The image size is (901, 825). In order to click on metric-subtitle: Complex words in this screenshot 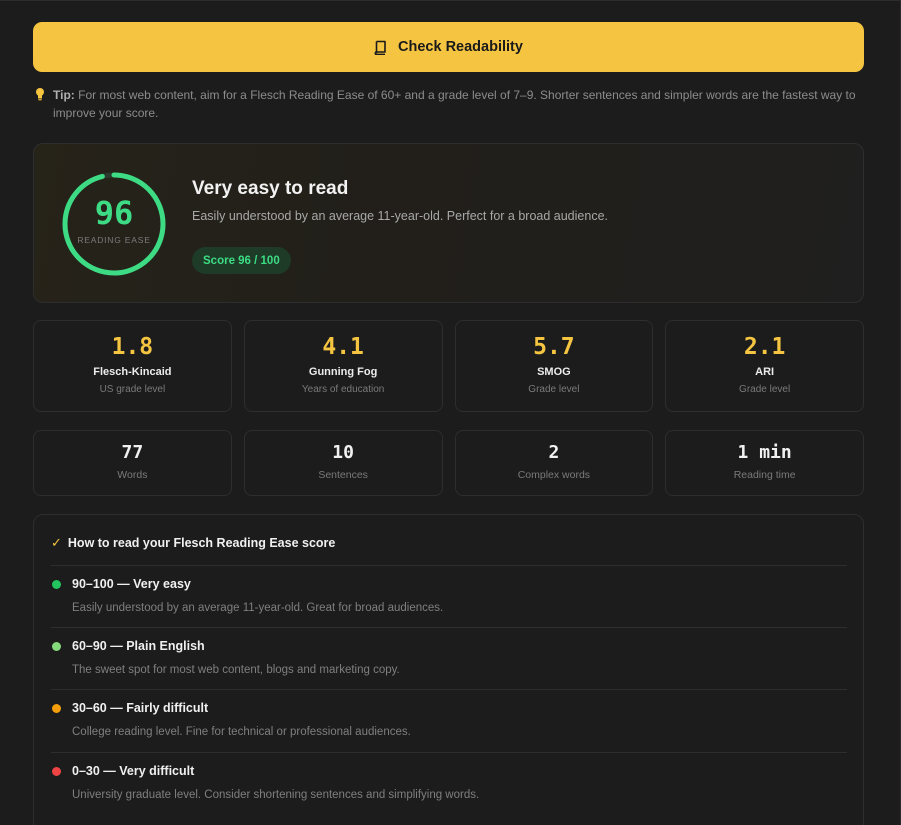, I will do `click(554, 475)`.